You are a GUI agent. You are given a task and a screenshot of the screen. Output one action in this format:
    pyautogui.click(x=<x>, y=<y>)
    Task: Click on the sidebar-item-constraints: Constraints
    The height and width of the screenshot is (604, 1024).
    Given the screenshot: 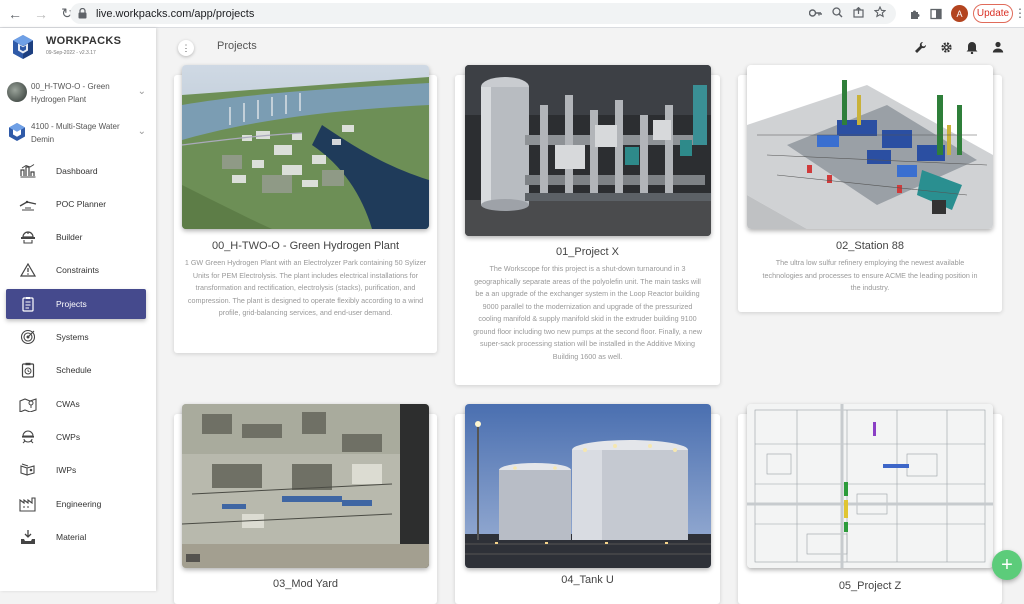 What is the action you would take?
    pyautogui.click(x=76, y=270)
    